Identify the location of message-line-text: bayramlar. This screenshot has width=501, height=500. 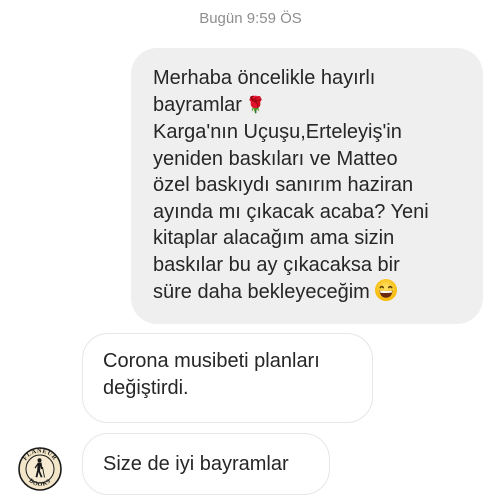
(197, 104).